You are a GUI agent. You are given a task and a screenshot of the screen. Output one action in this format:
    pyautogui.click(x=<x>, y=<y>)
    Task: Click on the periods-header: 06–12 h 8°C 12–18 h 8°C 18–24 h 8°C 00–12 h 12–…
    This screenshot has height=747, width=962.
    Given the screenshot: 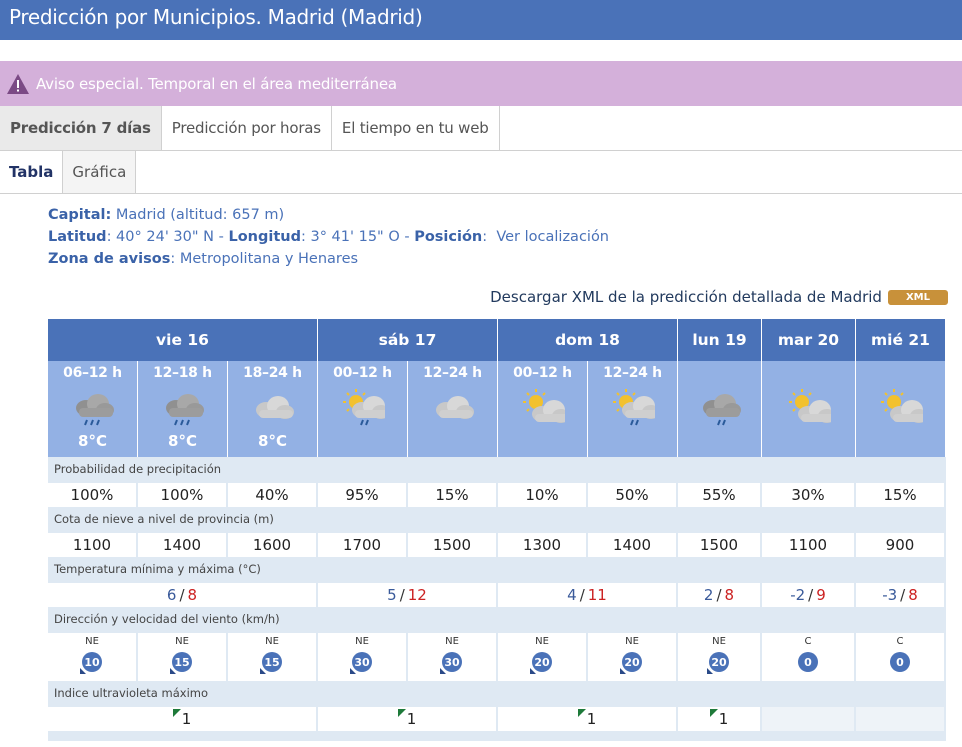 What is the action you would take?
    pyautogui.click(x=497, y=409)
    